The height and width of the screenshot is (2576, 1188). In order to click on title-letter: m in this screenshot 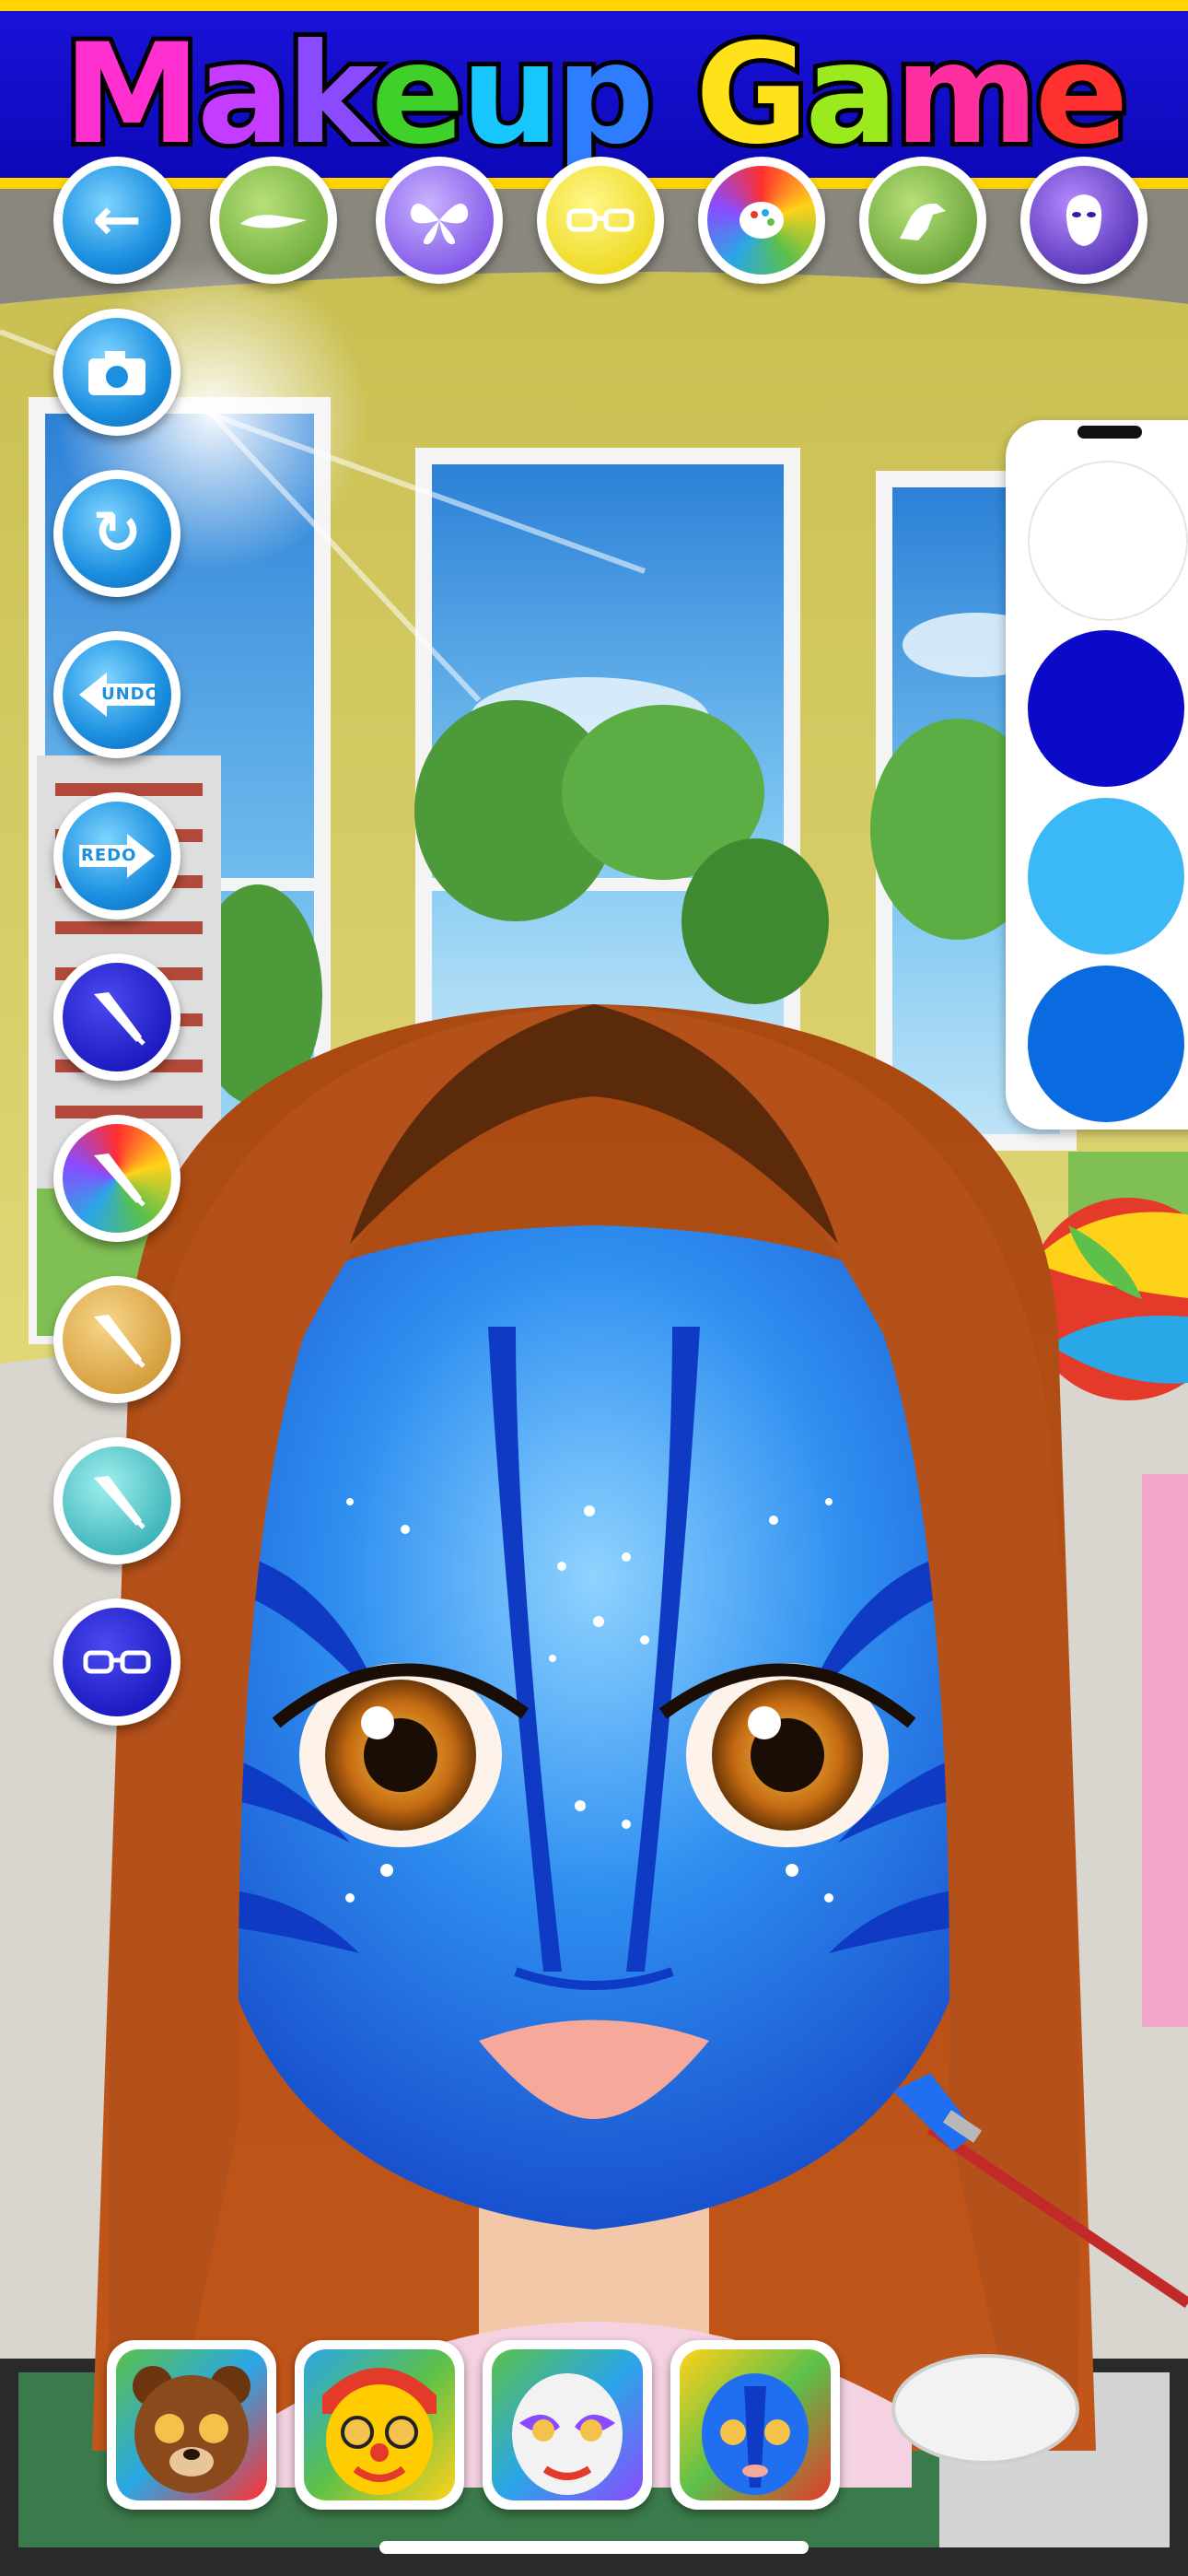, I will do `click(966, 94)`.